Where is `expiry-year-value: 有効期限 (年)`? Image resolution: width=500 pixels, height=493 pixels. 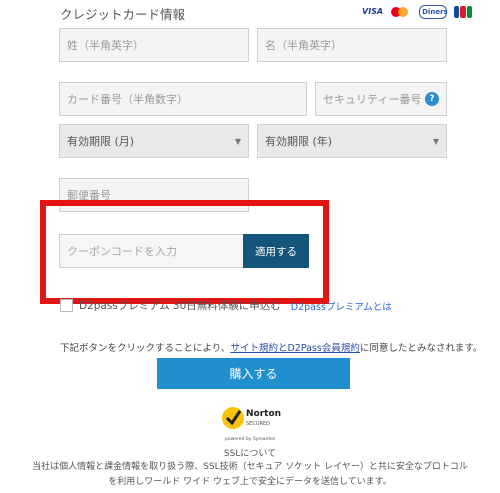 expiry-year-value: 有効期限 (年) is located at coordinates (299, 141).